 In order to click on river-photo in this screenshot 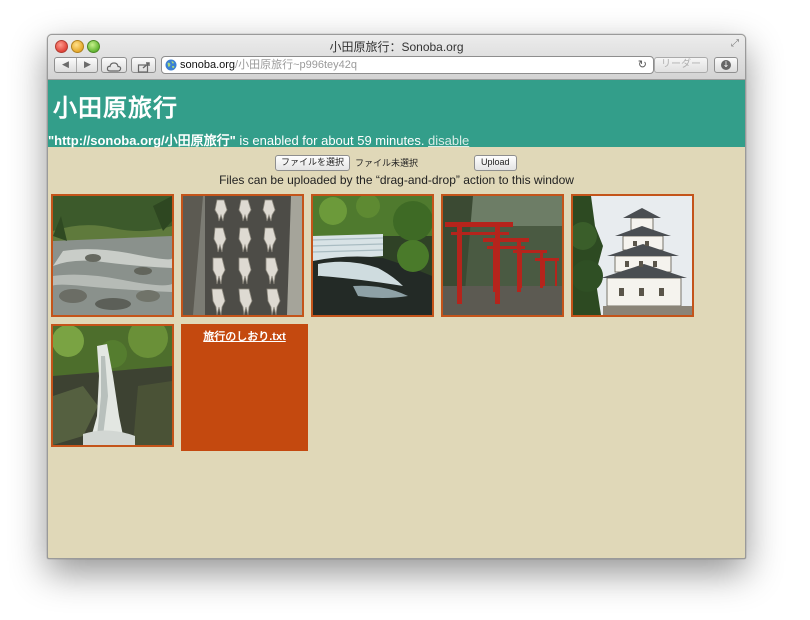, I will do `click(112, 255)`.